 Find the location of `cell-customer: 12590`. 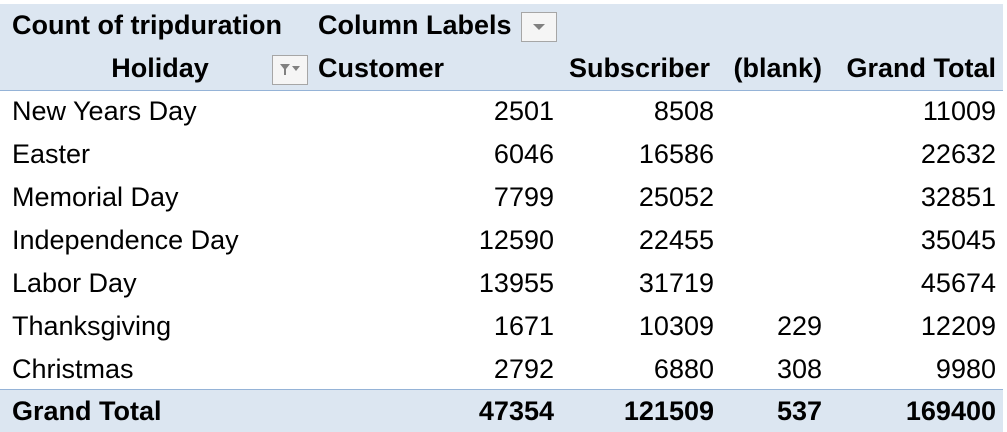

cell-customer: 12590 is located at coordinates (502, 240).